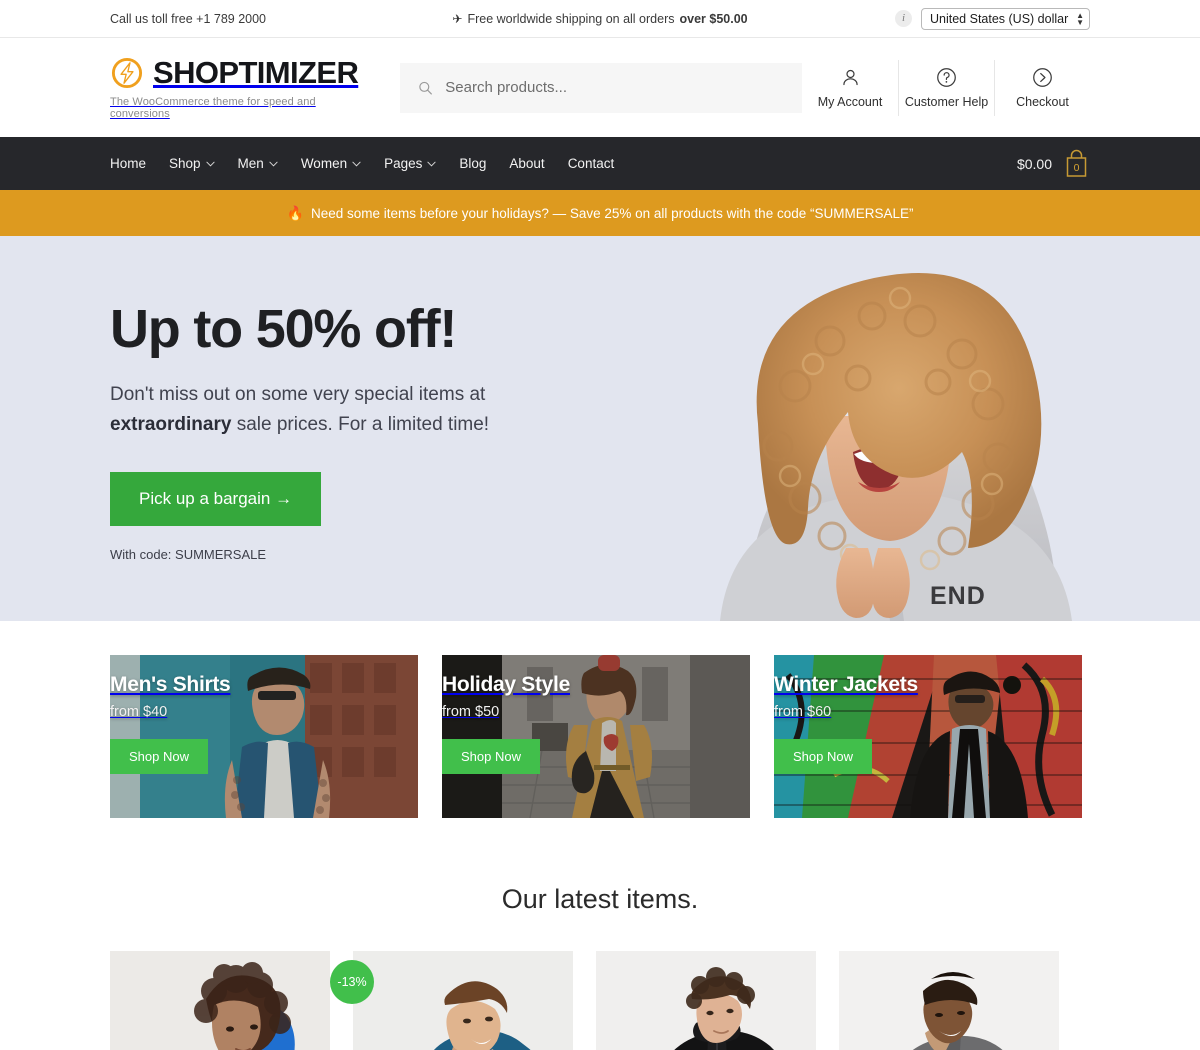 The image size is (1200, 1050). Describe the element at coordinates (846, 684) in the screenshot. I see `category-title: Winter Jackets` at that location.